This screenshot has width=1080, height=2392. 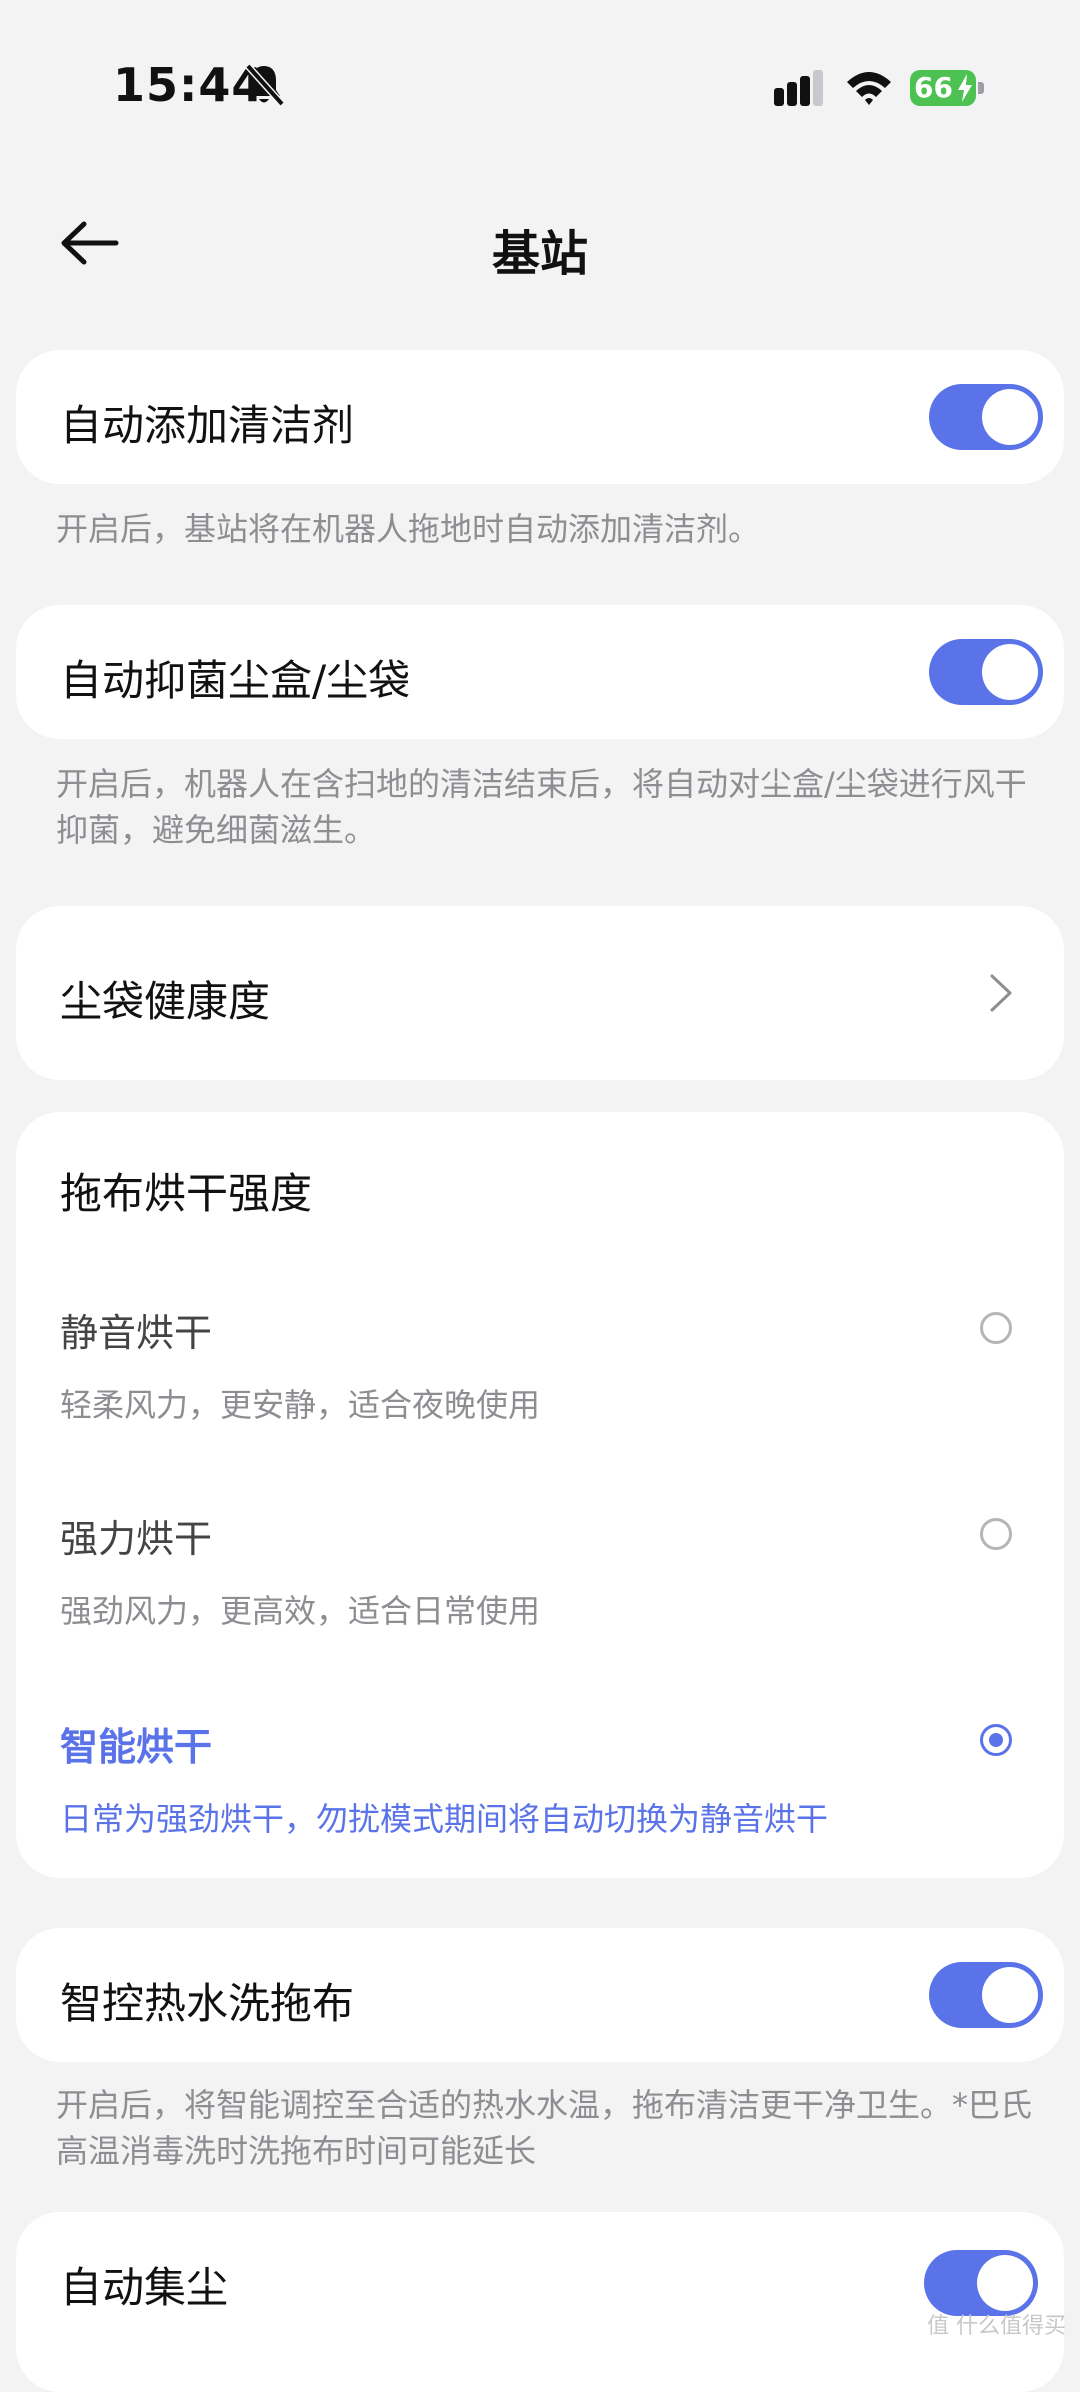 What do you see at coordinates (996, 1534) in the screenshot?
I see `radio-strong` at bounding box center [996, 1534].